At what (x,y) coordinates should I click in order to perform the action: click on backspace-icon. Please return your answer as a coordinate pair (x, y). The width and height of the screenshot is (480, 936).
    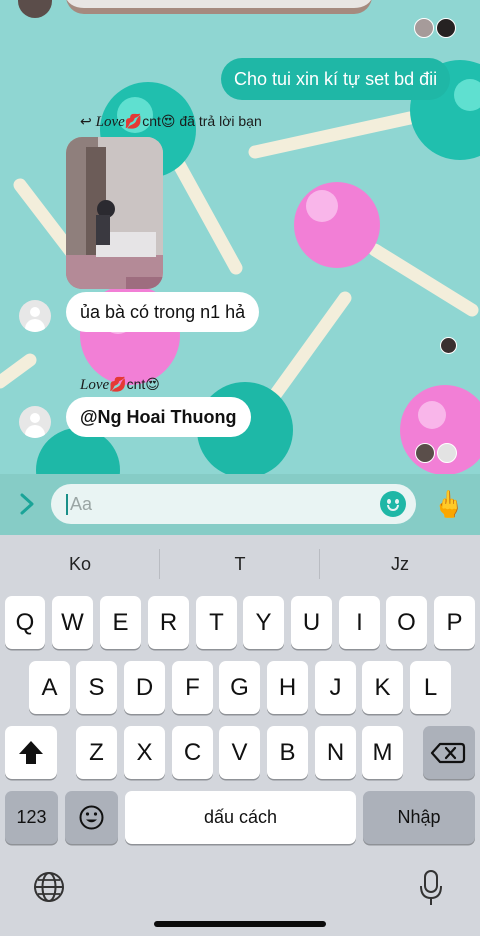
    Looking at the image, I should click on (448, 753).